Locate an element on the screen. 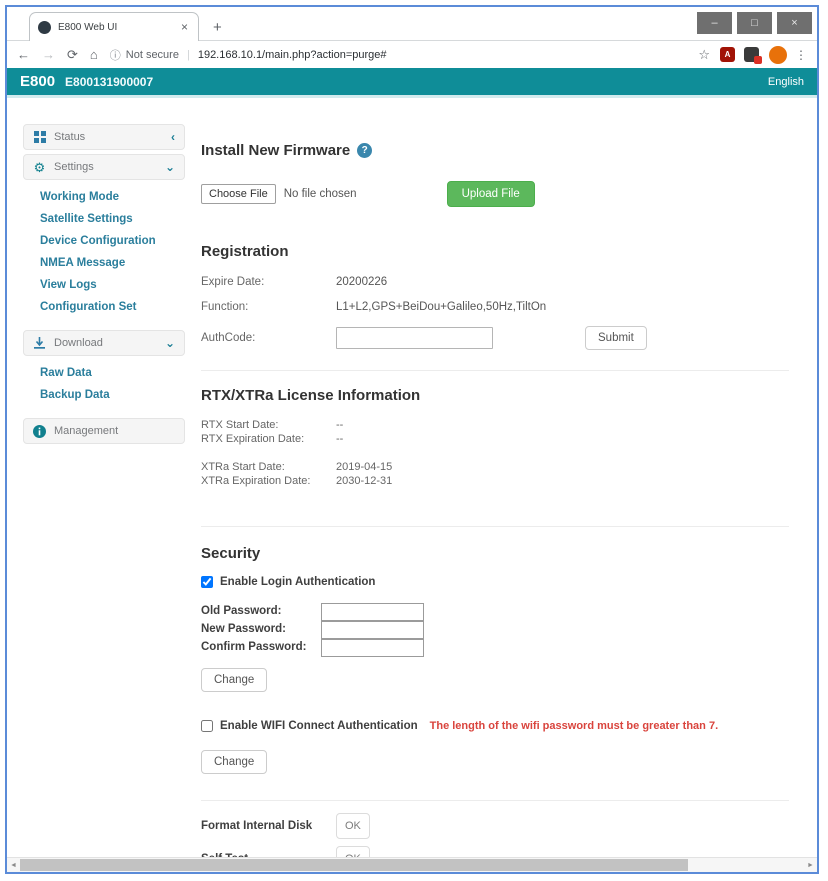 The height and width of the screenshot is (881, 828). sidebar-item-management: Management is located at coordinates (104, 431).